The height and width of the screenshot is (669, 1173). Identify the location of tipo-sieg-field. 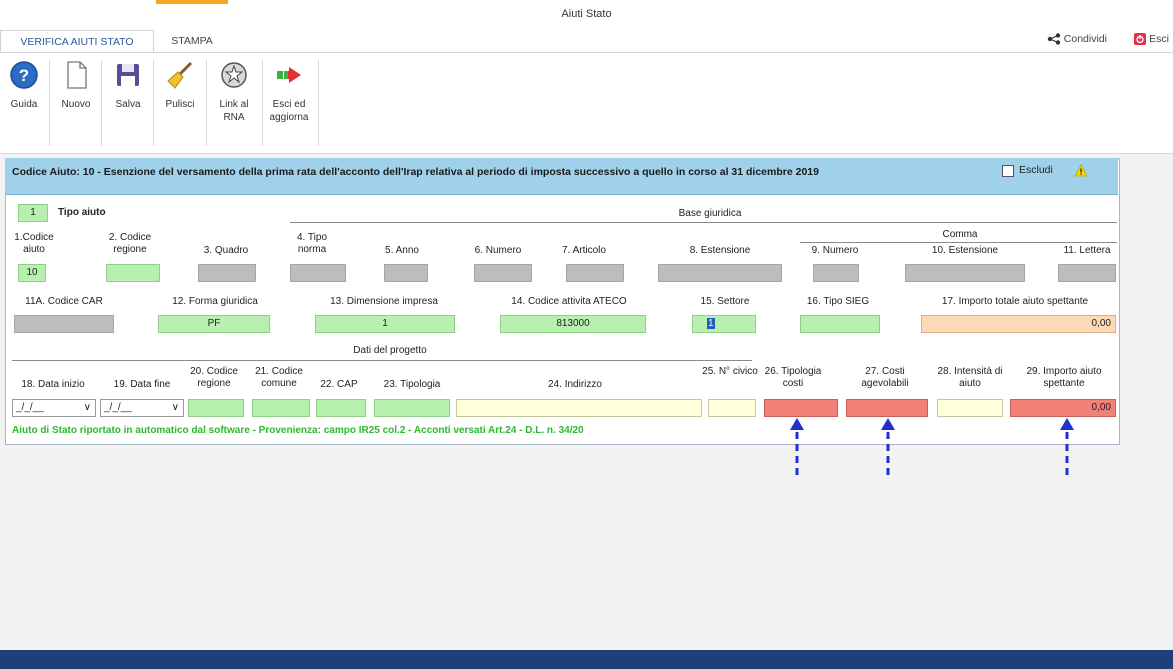
(840, 324).